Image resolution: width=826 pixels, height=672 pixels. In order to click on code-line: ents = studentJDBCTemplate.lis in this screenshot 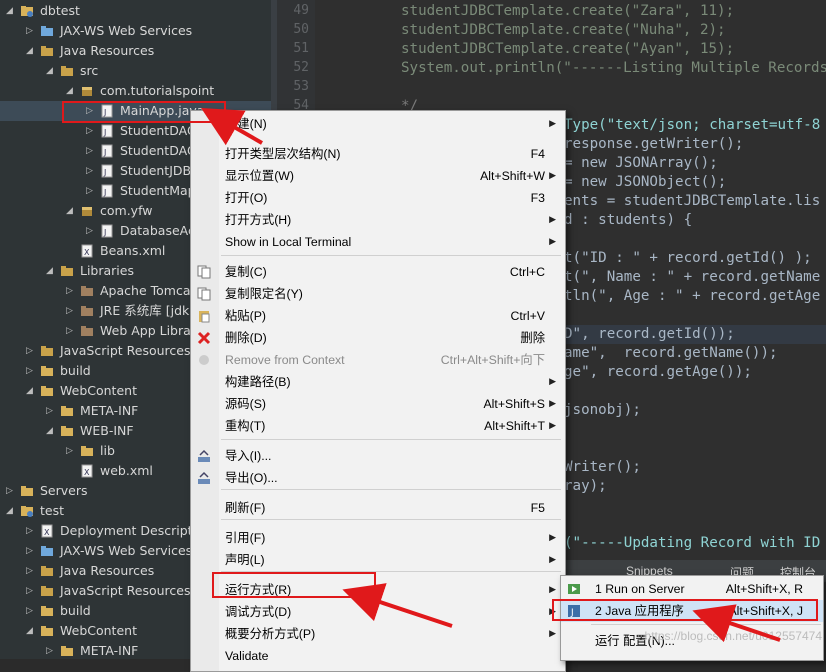, I will do `click(692, 201)`.